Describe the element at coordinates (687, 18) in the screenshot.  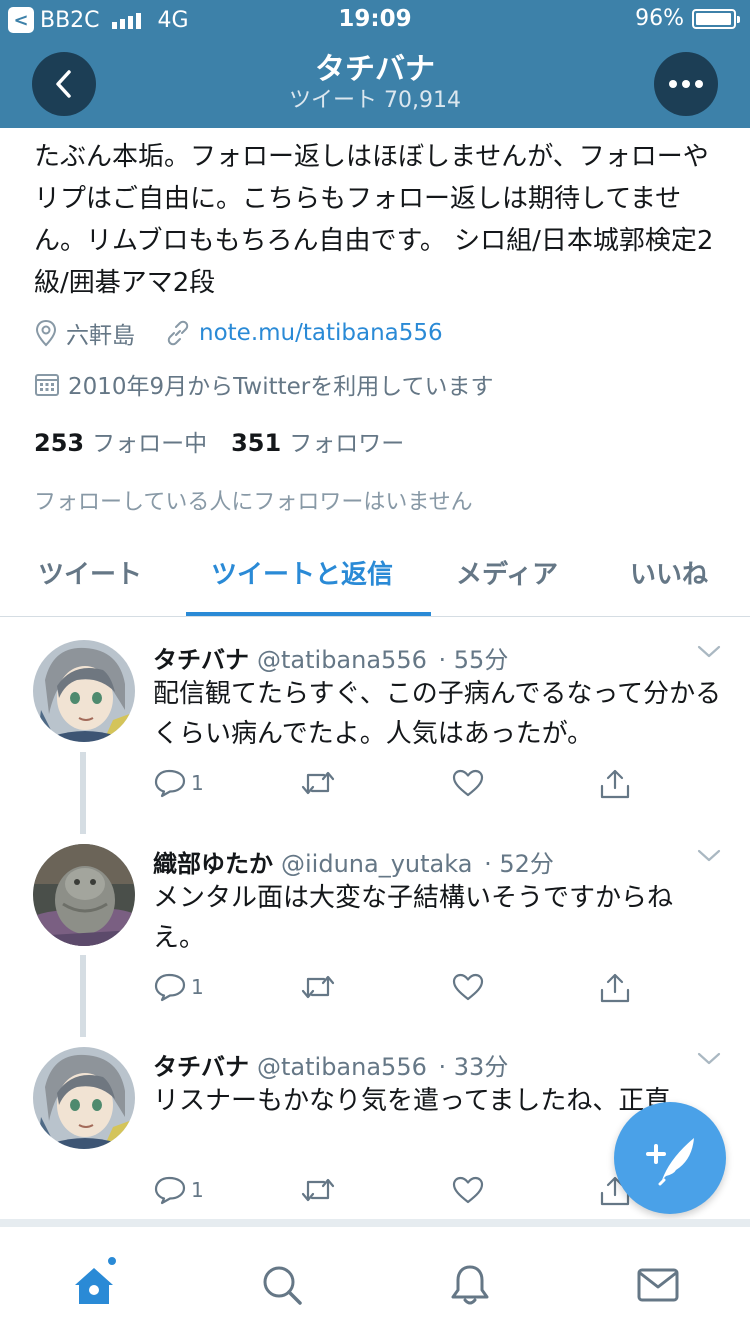
I see `battery-status: 96%` at that location.